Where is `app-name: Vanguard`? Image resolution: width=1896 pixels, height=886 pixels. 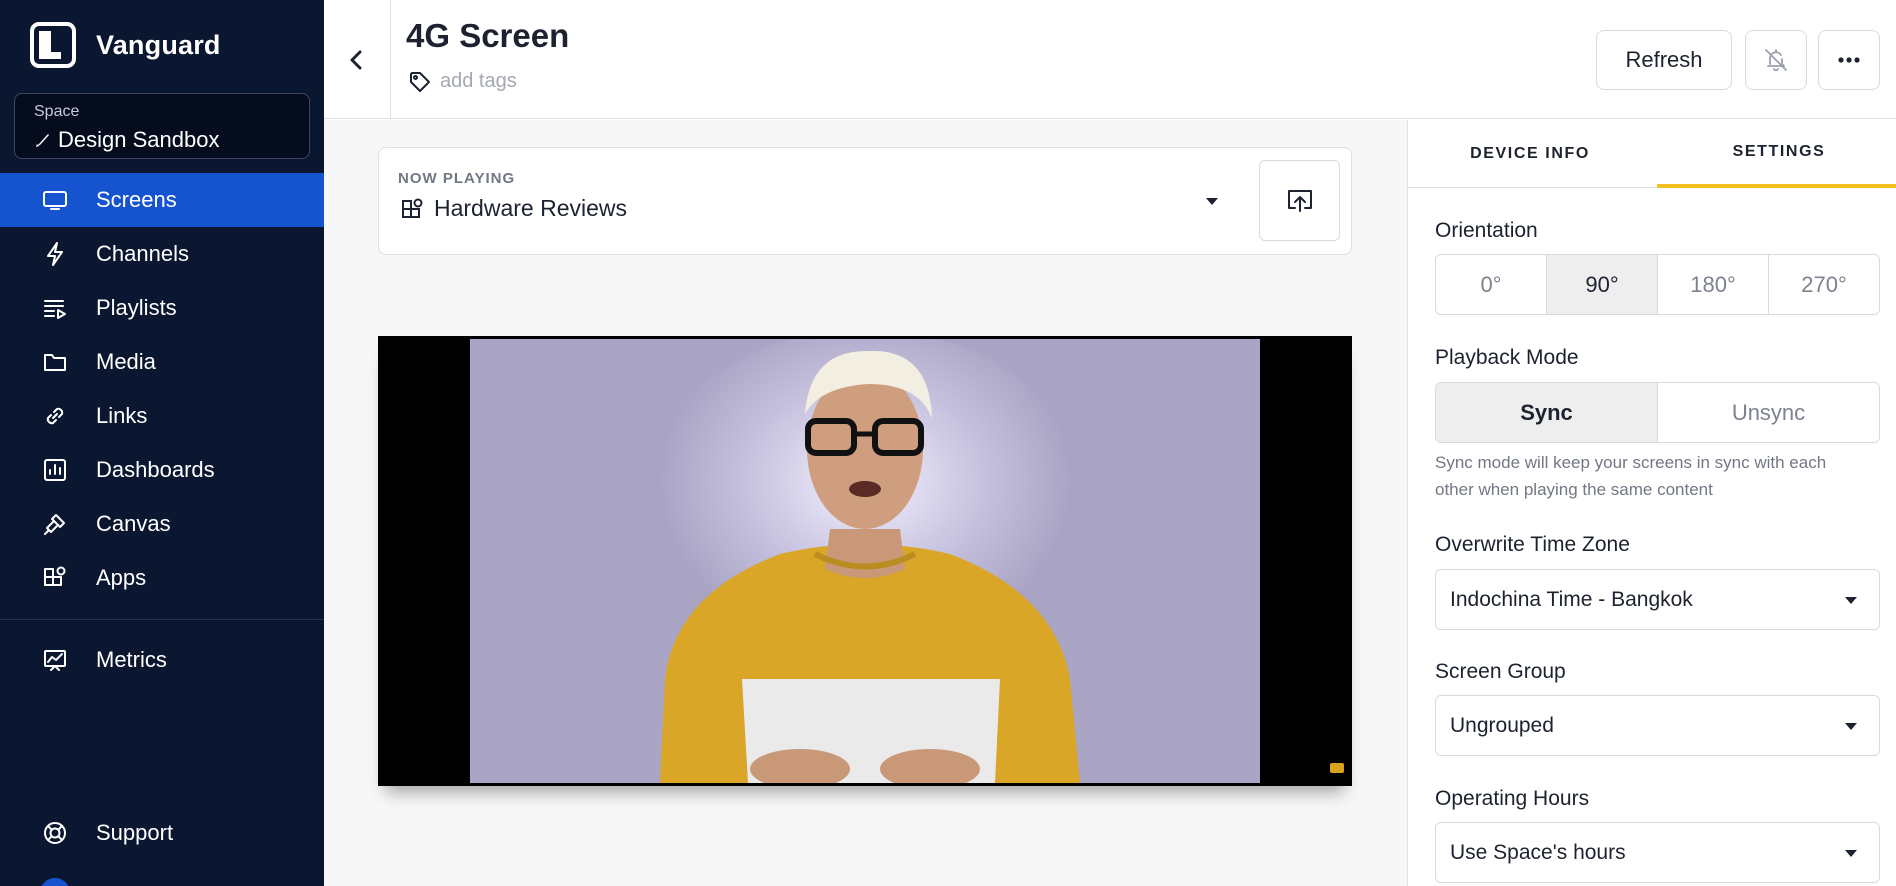 app-name: Vanguard is located at coordinates (158, 44).